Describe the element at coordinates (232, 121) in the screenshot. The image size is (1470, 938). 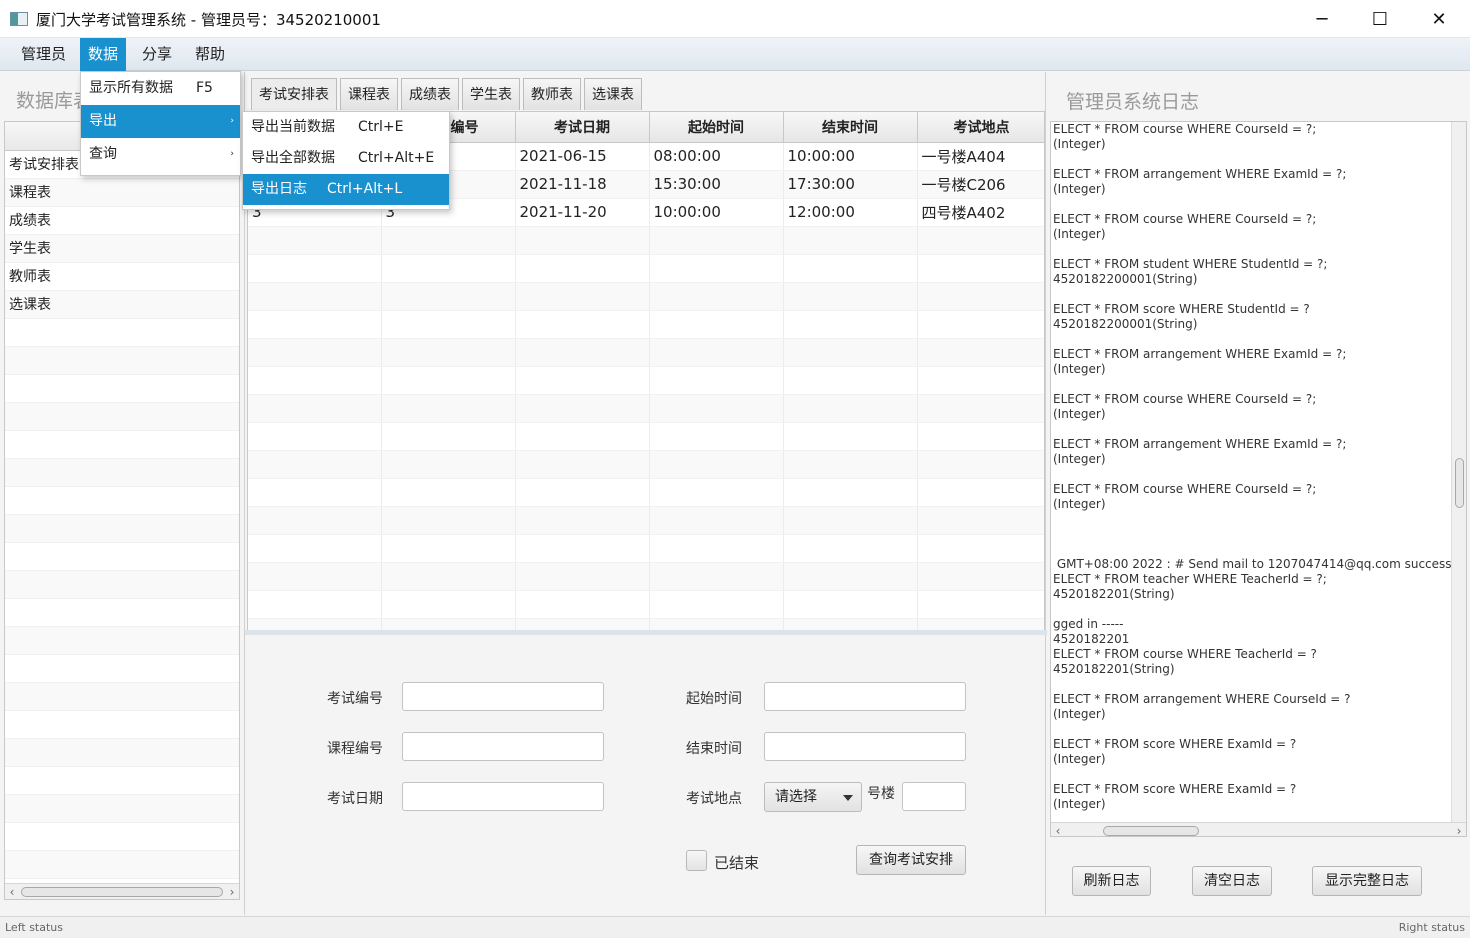
I see `chevron-right-icon: ›` at that location.